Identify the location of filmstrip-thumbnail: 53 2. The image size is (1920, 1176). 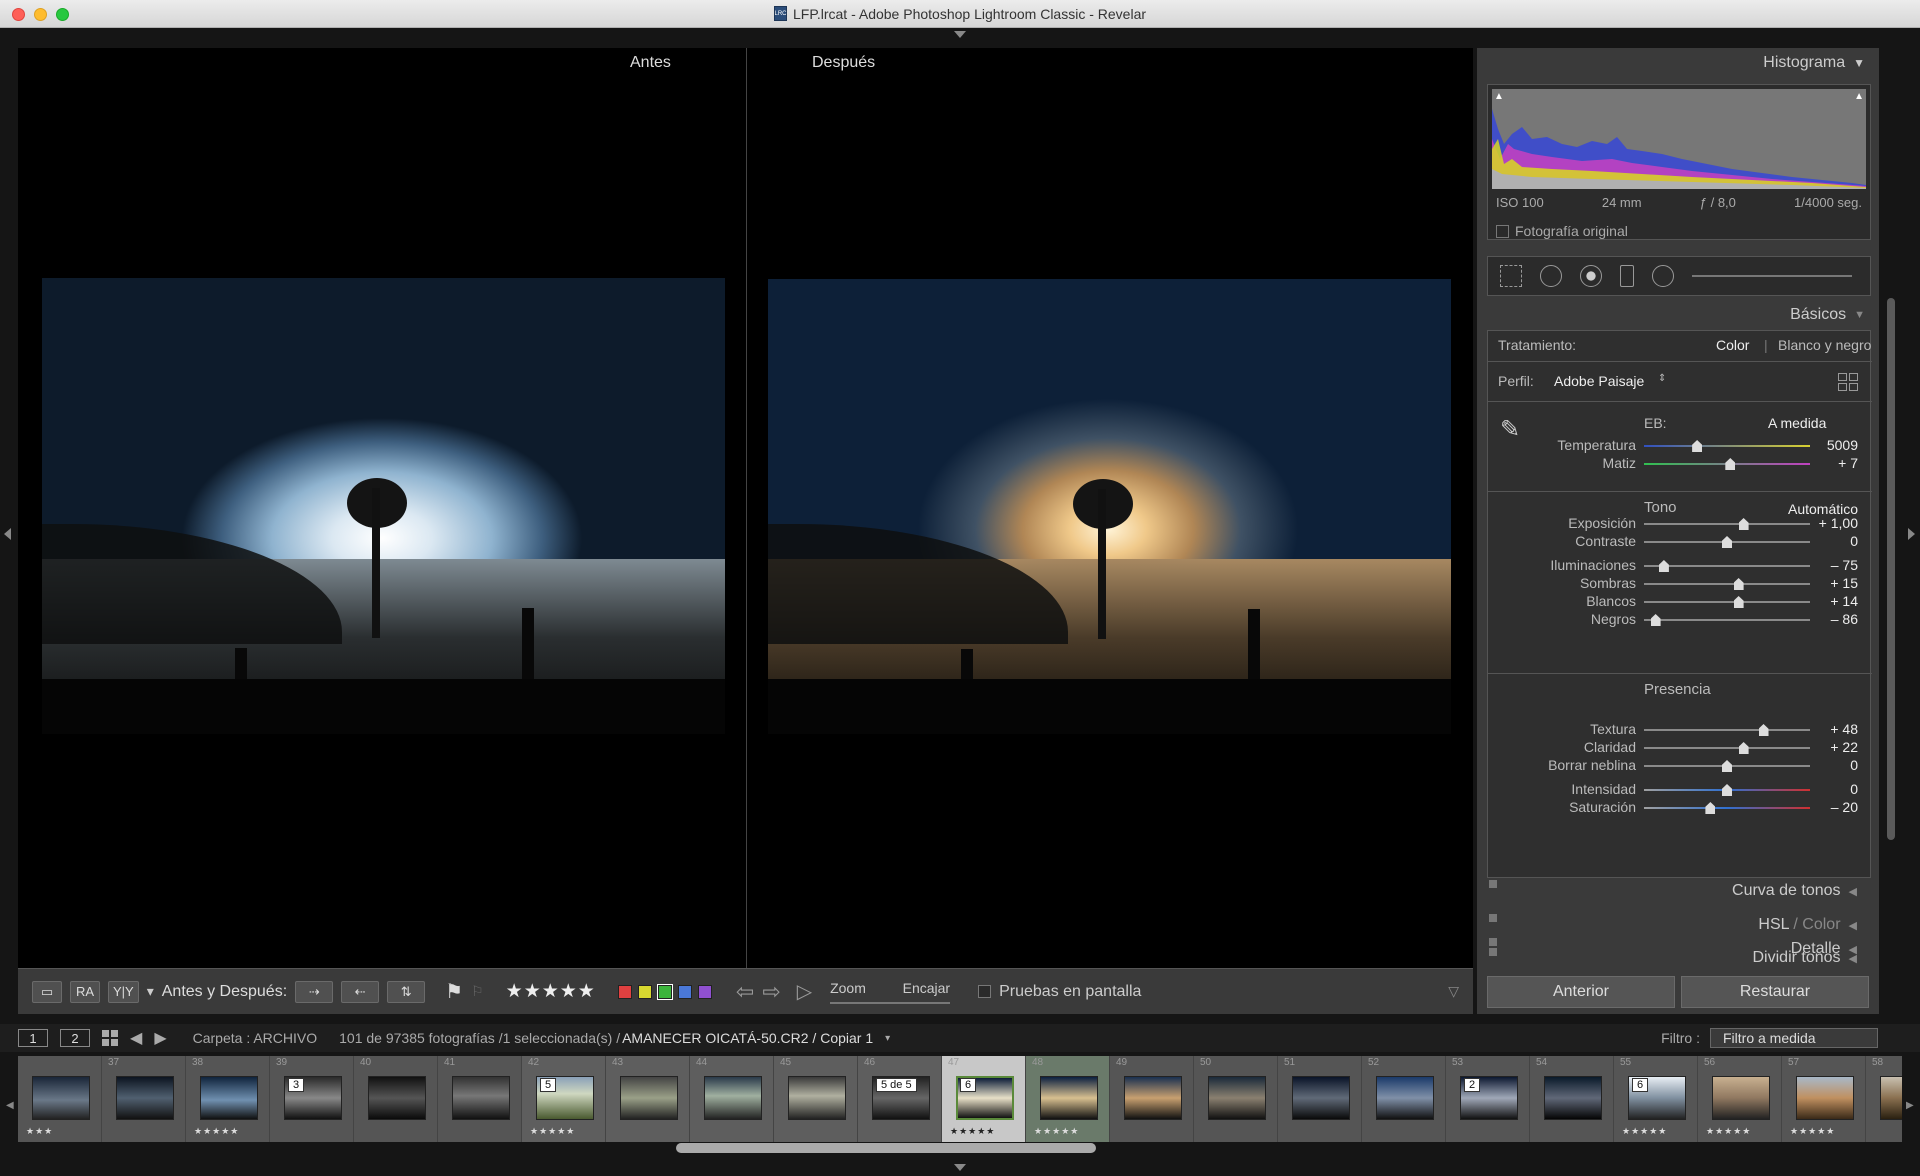
(1488, 1099).